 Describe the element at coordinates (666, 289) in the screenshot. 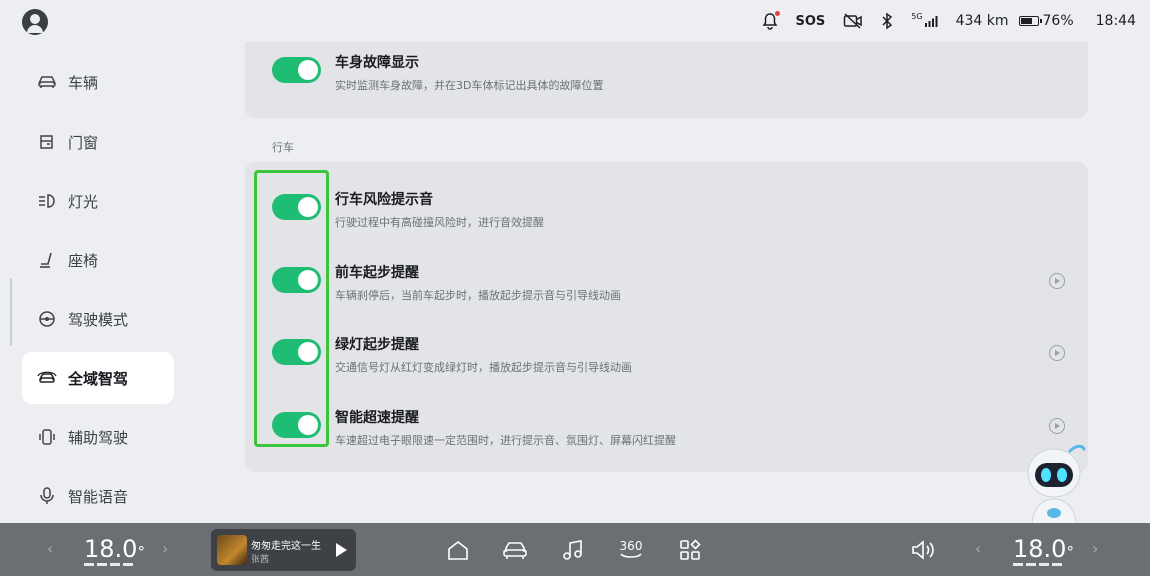

I see `setting-row-front-car-start: 前车起步提醒 车辆刹停后，当前车起步时，播放起步提示音与引导线动画` at that location.